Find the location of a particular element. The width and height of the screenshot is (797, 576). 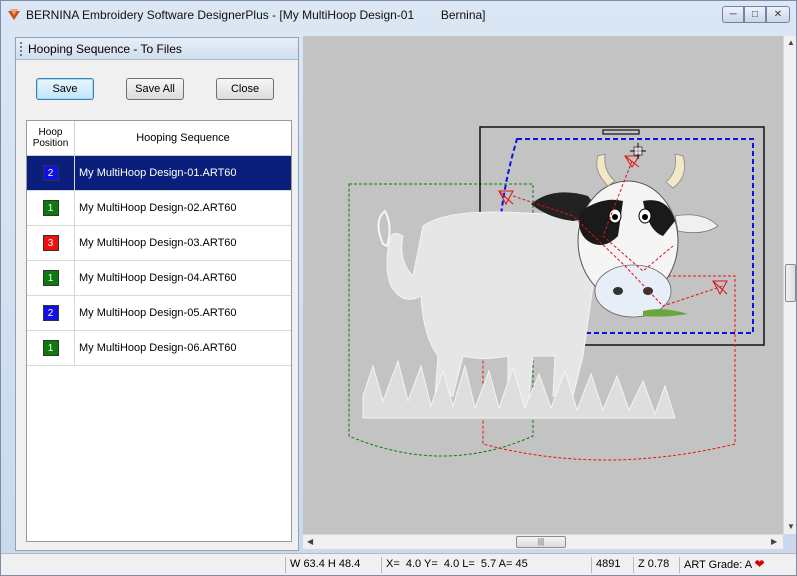

horizontal-scroll-thumb: ||| is located at coordinates (541, 542).